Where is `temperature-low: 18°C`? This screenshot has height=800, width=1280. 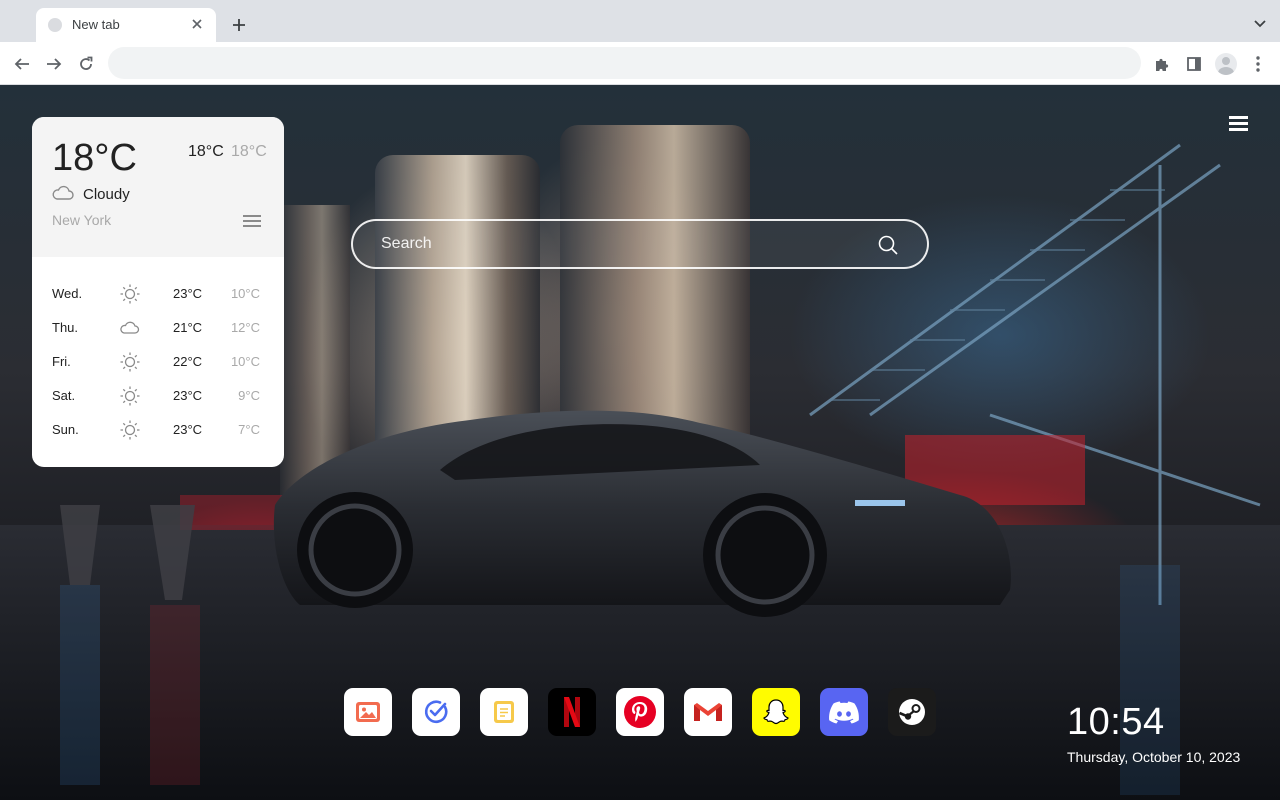
temperature-low: 18°C is located at coordinates (249, 151).